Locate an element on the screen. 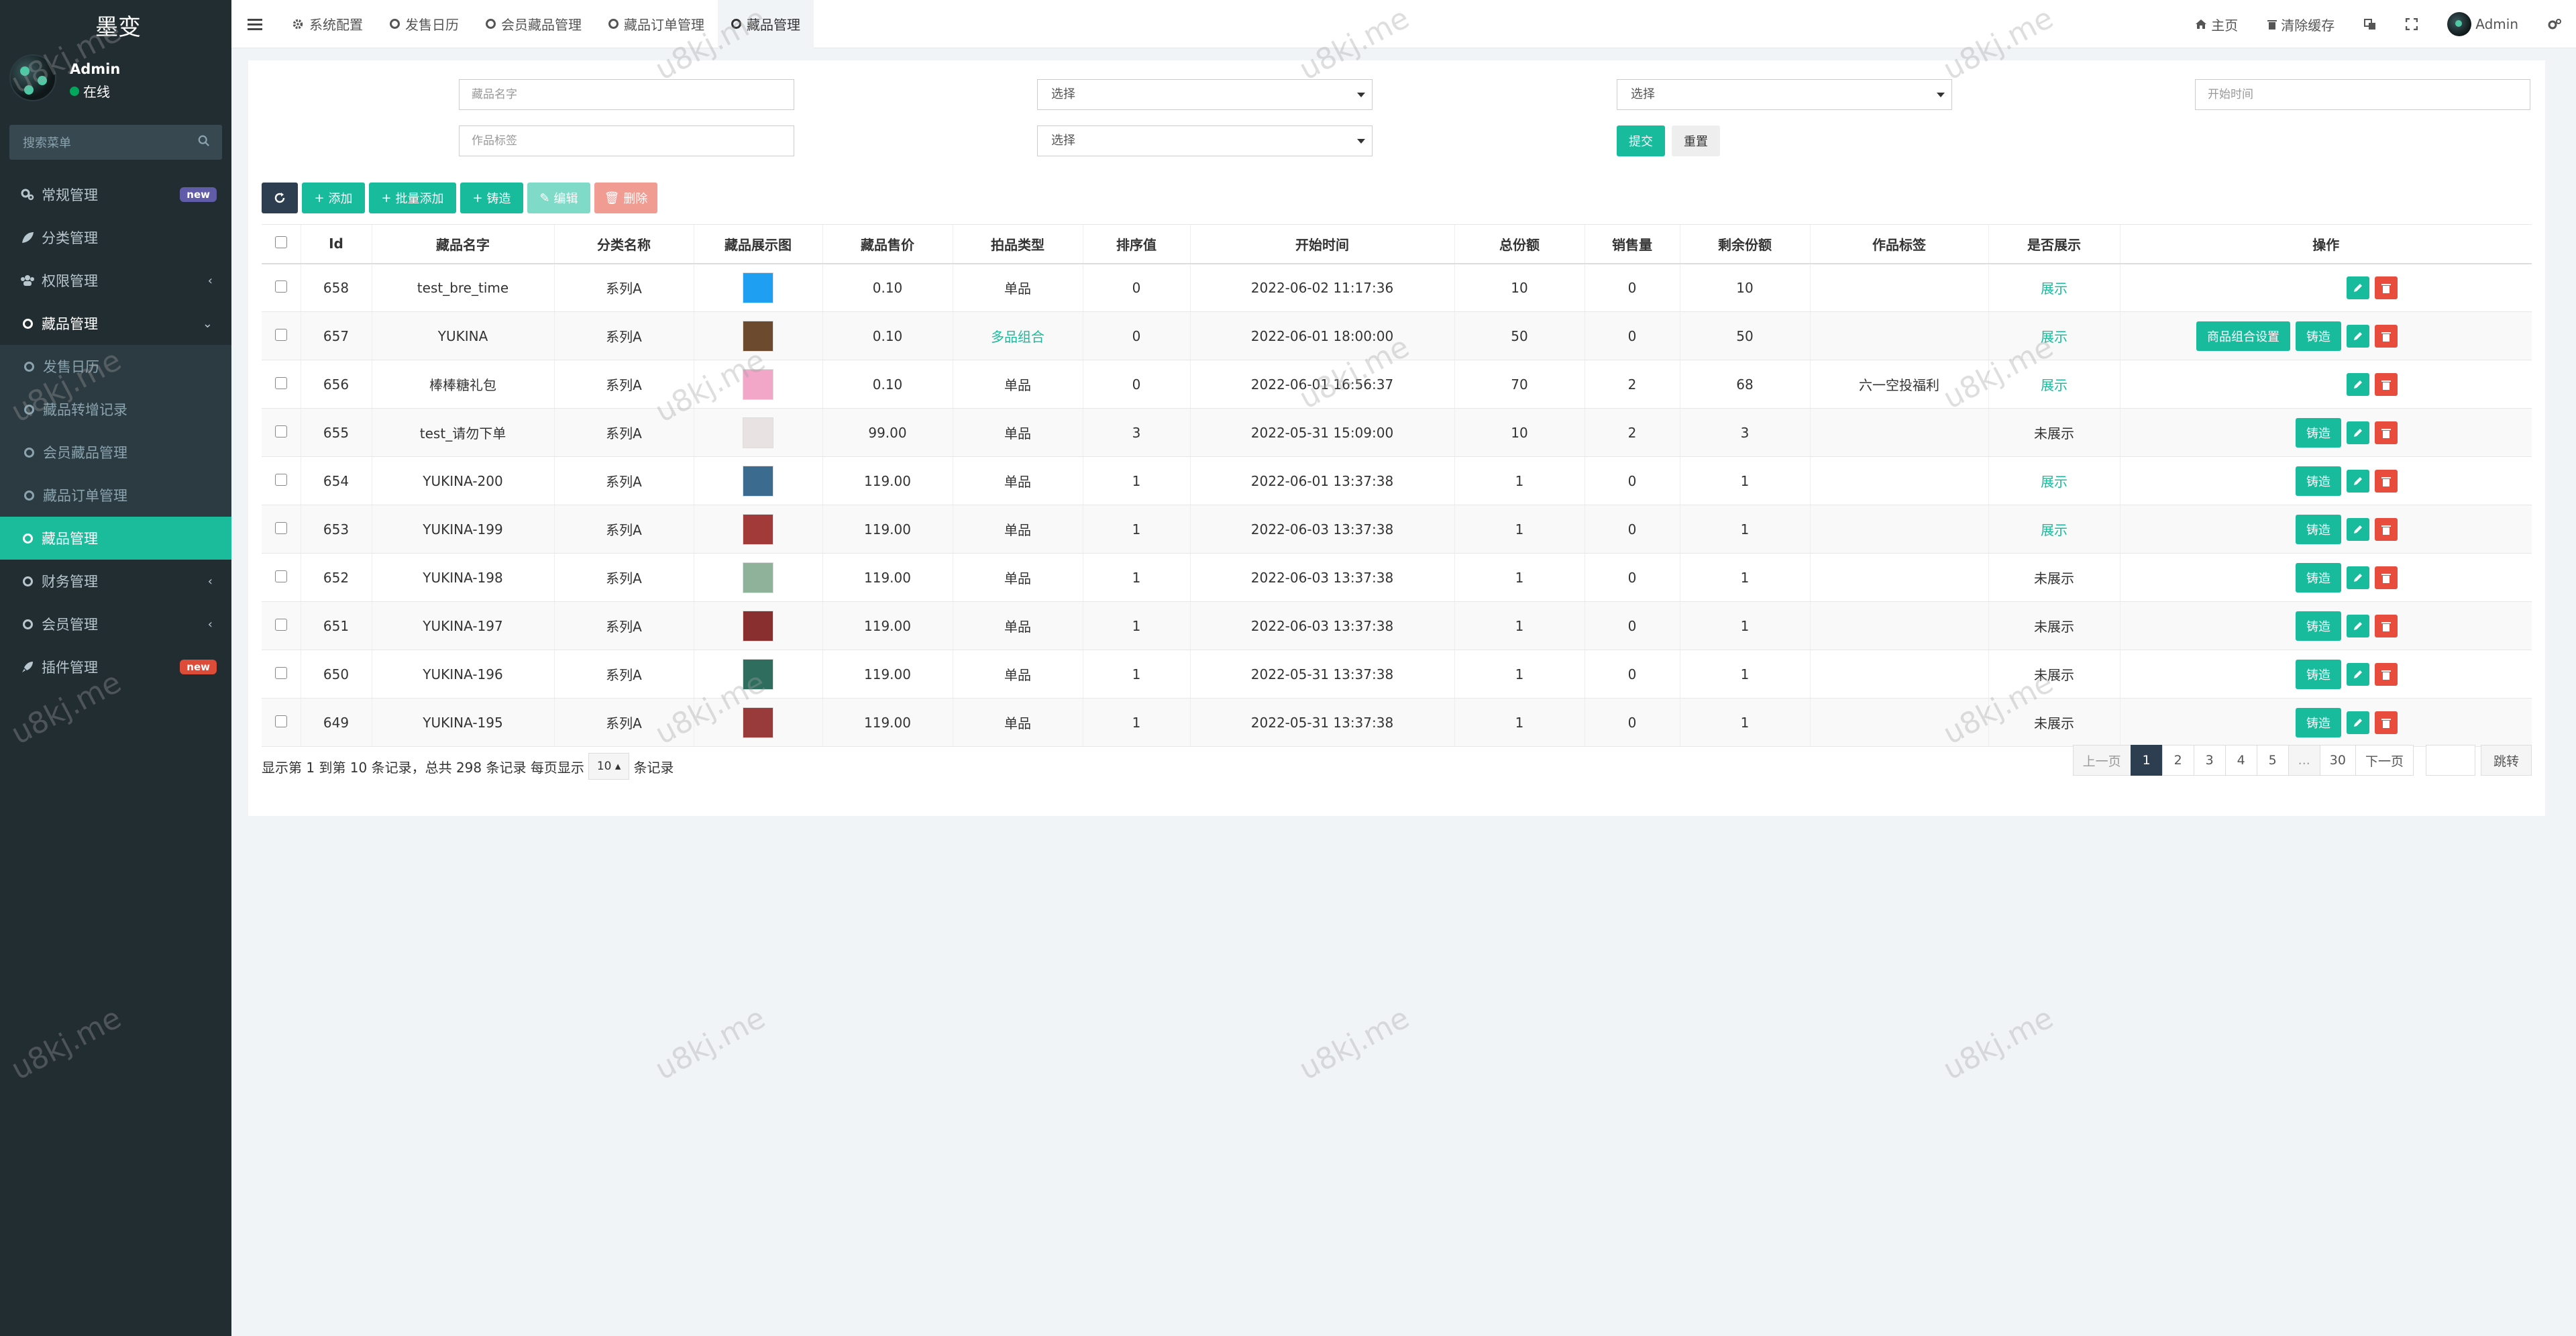 The image size is (2576, 1336). clear-cache-button: 清除缓存 is located at coordinates (2301, 24).